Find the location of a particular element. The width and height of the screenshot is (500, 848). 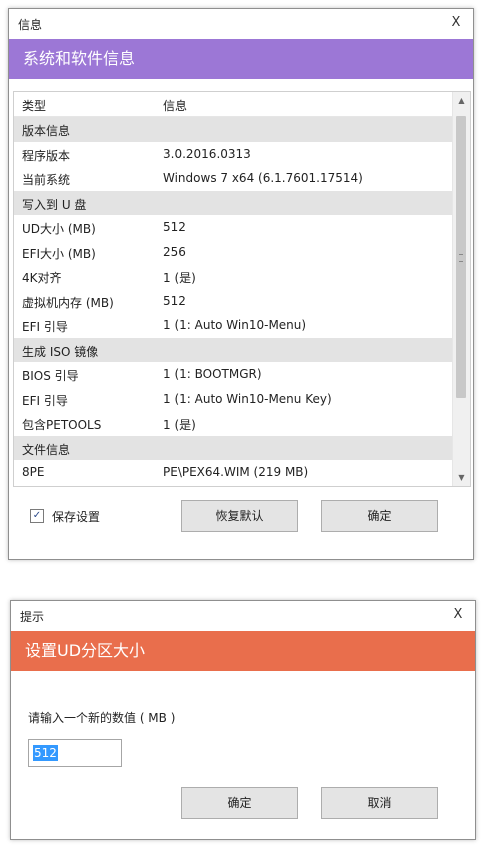

row-value-cell: 1 (1: Auto Win10-Menu Key) is located at coordinates (247, 398).